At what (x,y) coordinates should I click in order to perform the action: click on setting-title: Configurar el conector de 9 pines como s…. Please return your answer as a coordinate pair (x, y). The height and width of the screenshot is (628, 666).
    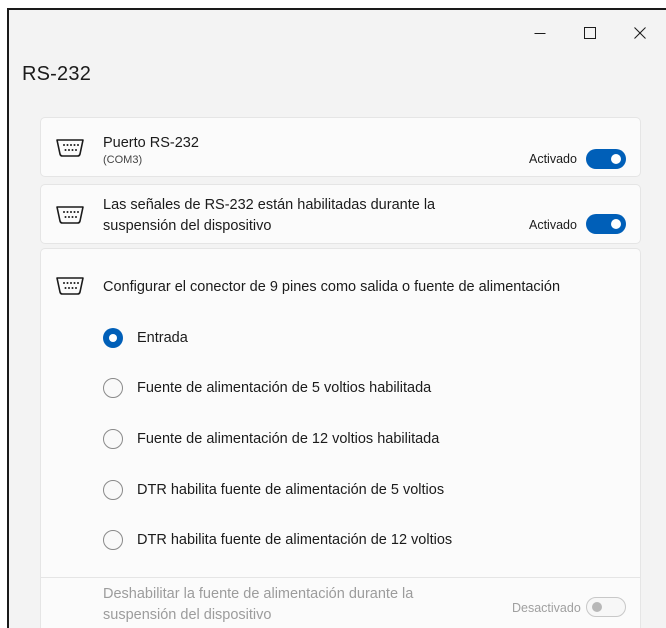
    Looking at the image, I should click on (332, 287).